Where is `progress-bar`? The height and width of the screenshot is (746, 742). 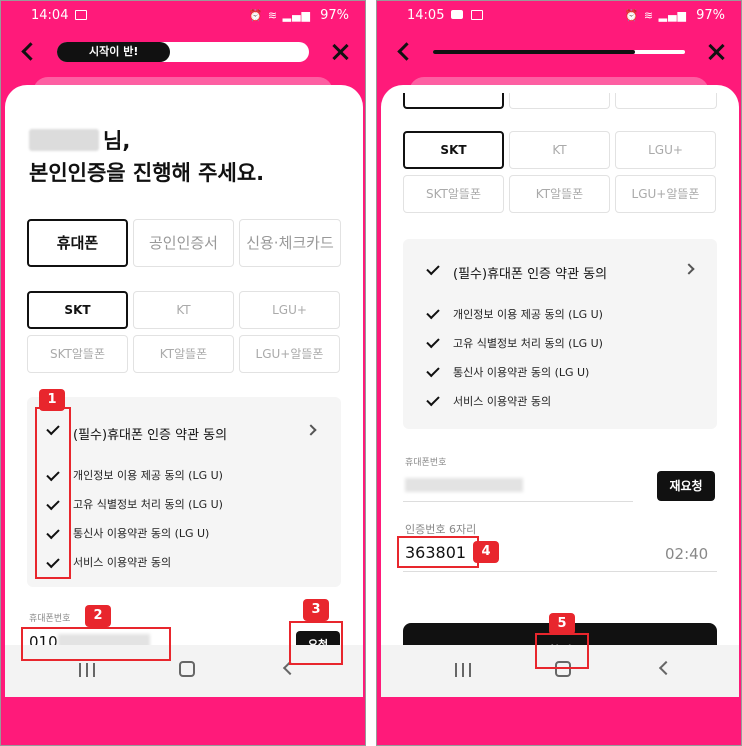
progress-bar is located at coordinates (559, 52).